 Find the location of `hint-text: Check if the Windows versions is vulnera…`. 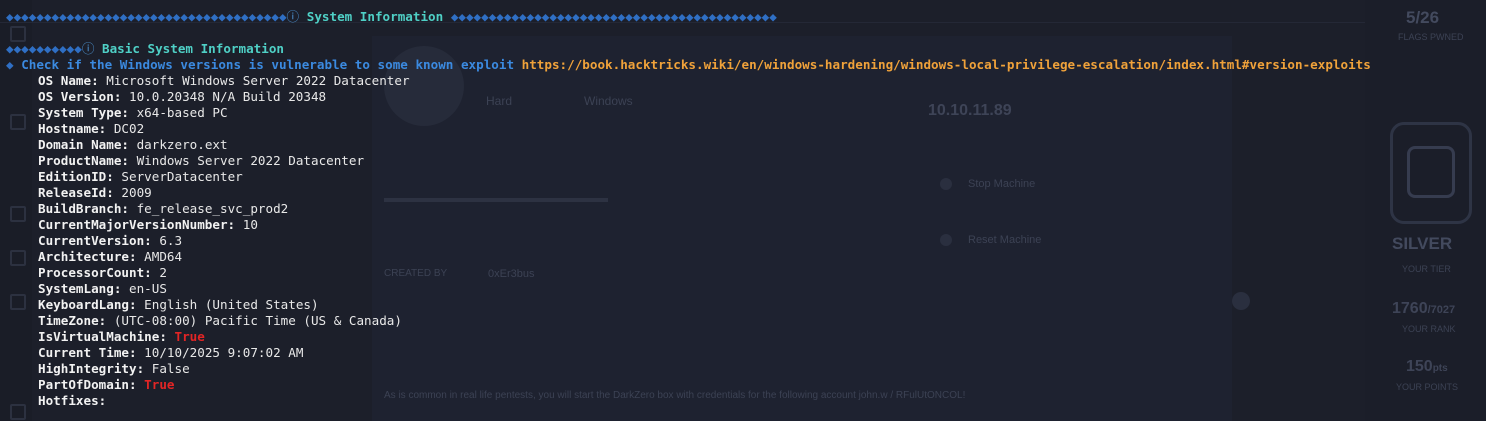

hint-text: Check if the Windows versions is vulnera… is located at coordinates (268, 64).